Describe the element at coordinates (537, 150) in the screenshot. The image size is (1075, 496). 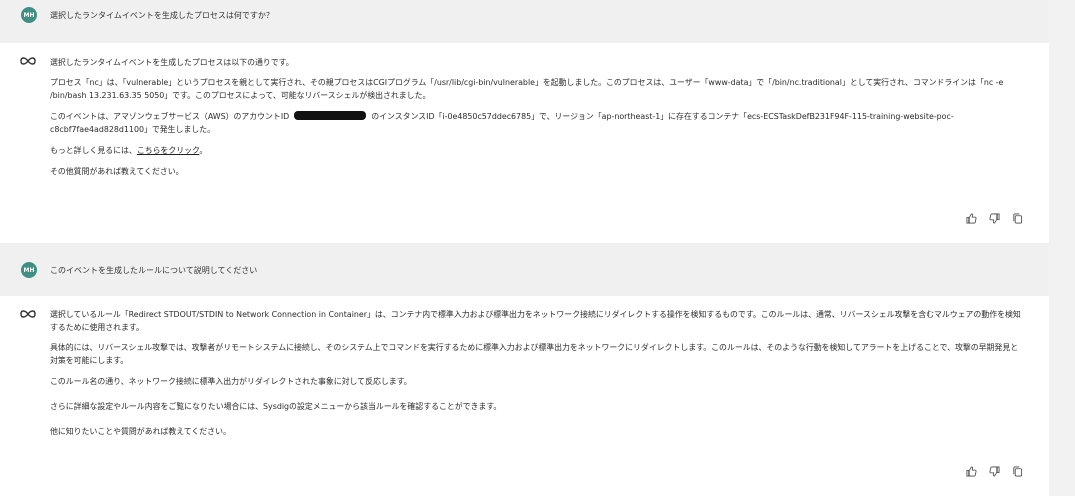
I see `answer-paragraph: もっと詳しく見るには、こちらをクリック。` at that location.